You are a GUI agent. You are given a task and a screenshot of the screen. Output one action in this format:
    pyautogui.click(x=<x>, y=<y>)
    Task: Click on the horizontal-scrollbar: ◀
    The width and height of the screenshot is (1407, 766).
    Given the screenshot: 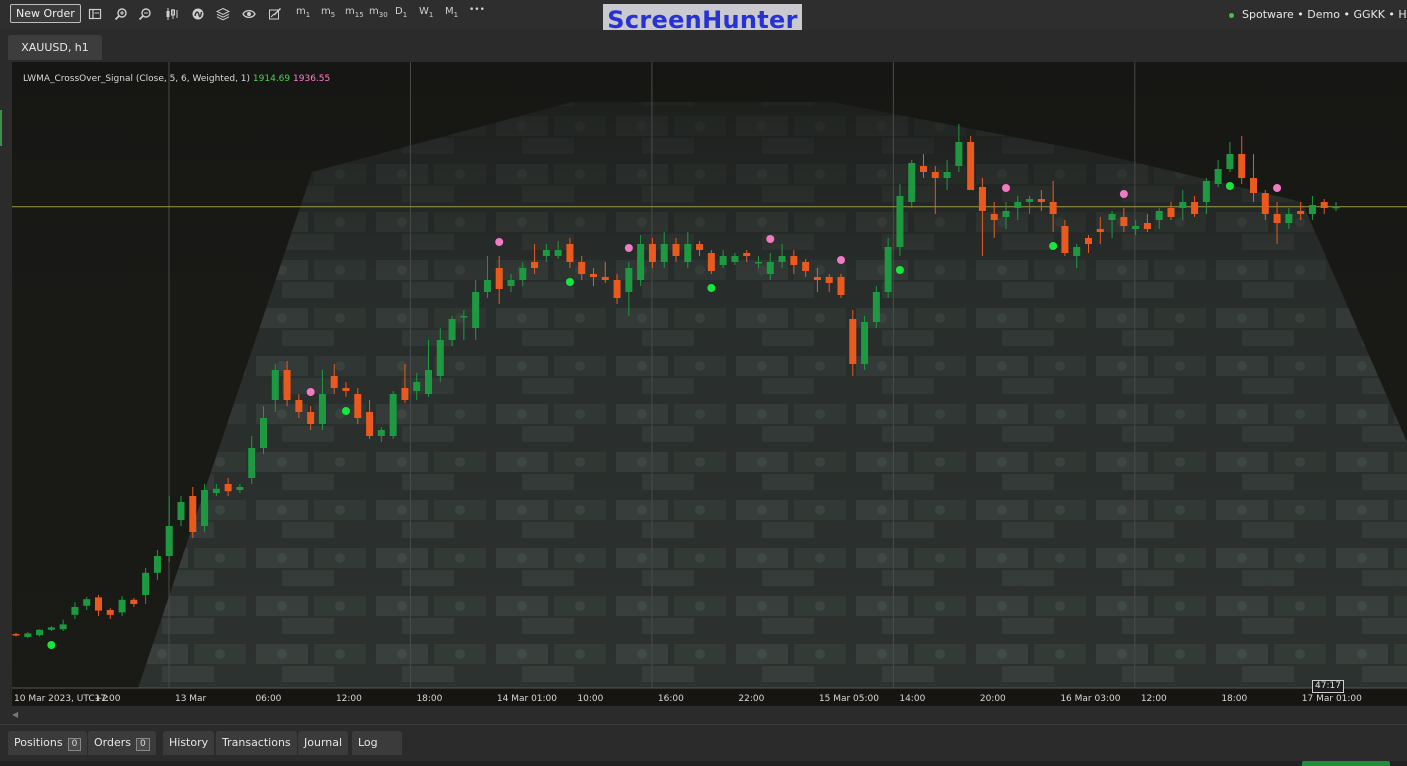 What is the action you would take?
    pyautogui.click(x=703, y=715)
    